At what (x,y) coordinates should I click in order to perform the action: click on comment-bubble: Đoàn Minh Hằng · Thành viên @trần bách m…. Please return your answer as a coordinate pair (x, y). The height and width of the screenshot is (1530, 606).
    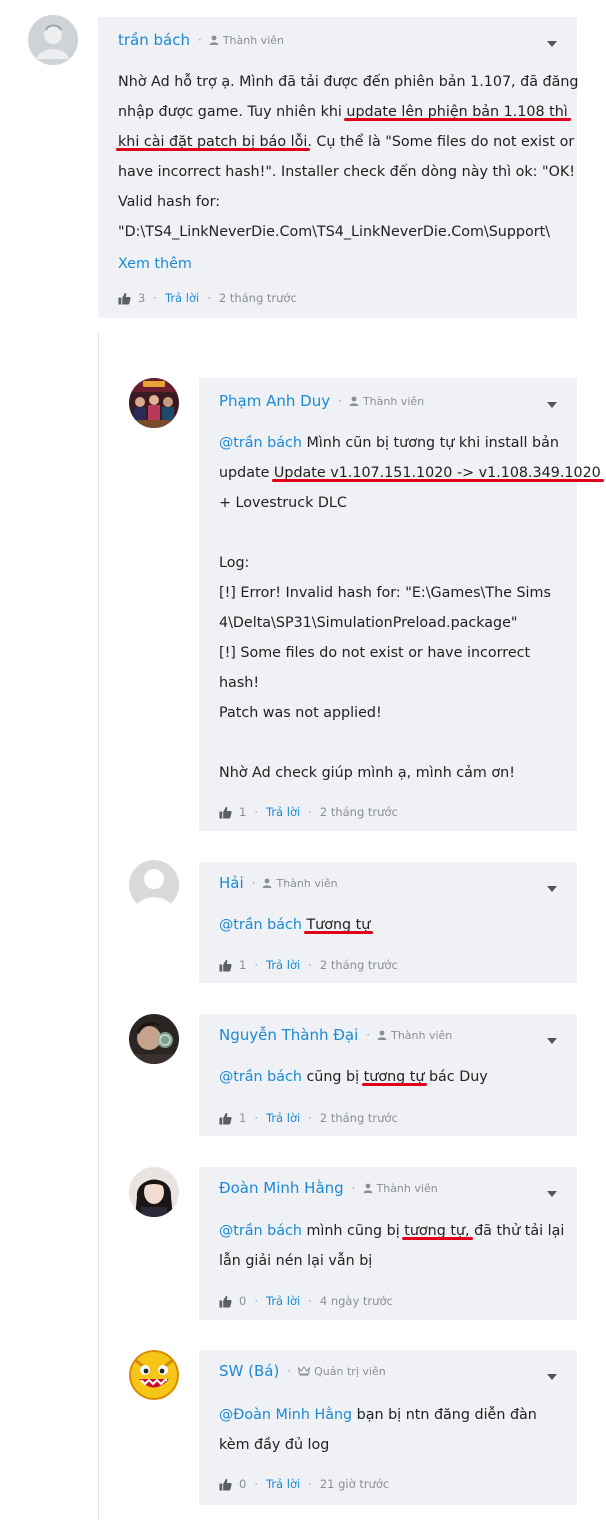
    Looking at the image, I should click on (388, 1243).